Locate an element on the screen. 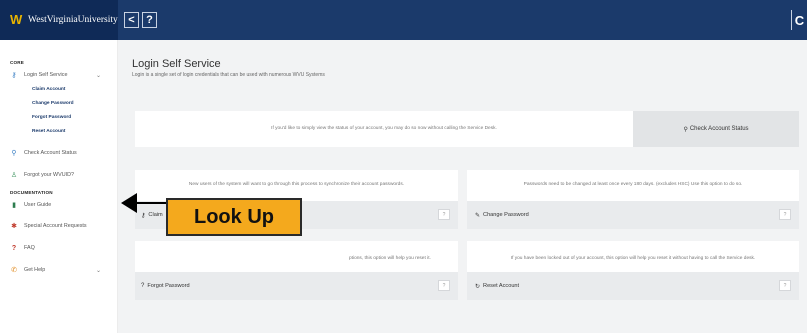 Image resolution: width=807 pixels, height=333 pixels. sidebar-subitem-reset-account: Reset Account is located at coordinates (48, 131).